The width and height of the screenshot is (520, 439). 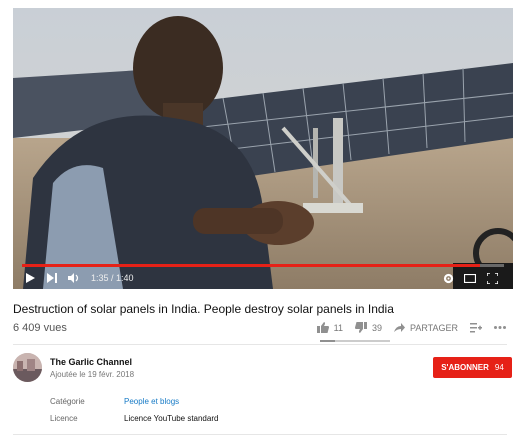 I want to click on subscribe-button: S'ABONNER 94, so click(x=472, y=367).